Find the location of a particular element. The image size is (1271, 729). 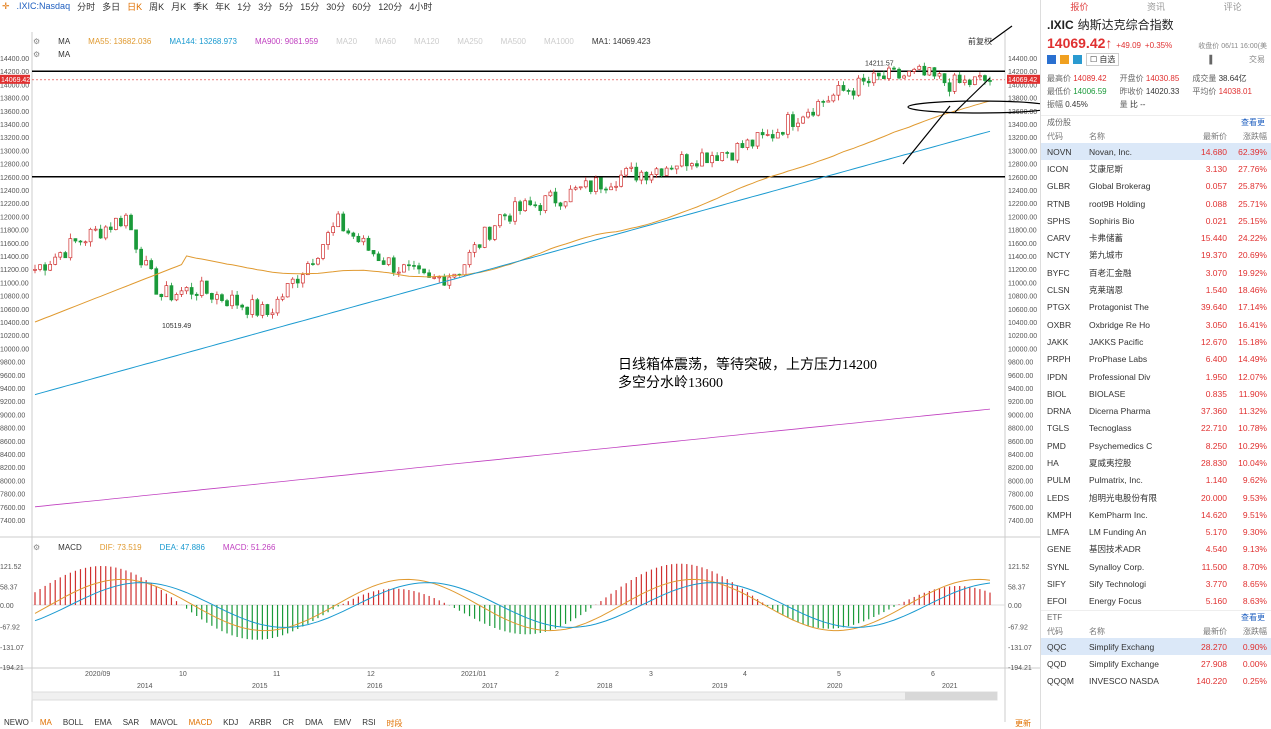

table-row: ICON 艾康尼斯 3.130 27.76% is located at coordinates (1156, 168).